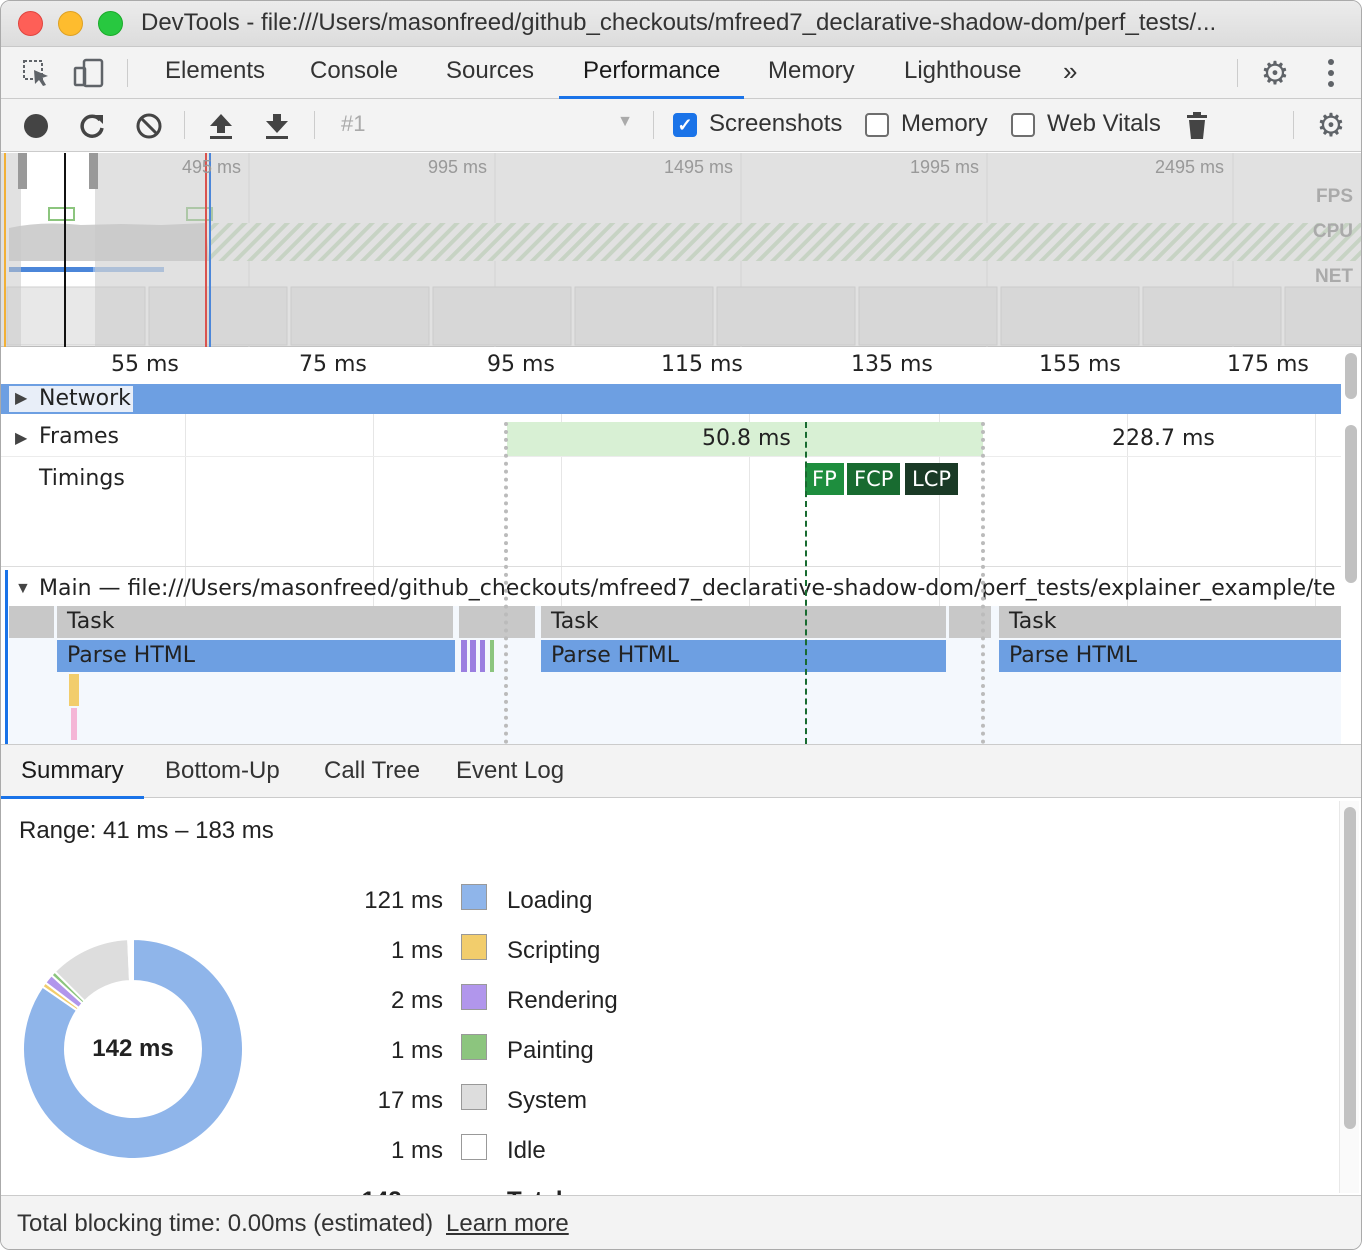 This screenshot has height=1250, width=1362. Describe the element at coordinates (554, 950) in the screenshot. I see `legend-name: Scripting` at that location.